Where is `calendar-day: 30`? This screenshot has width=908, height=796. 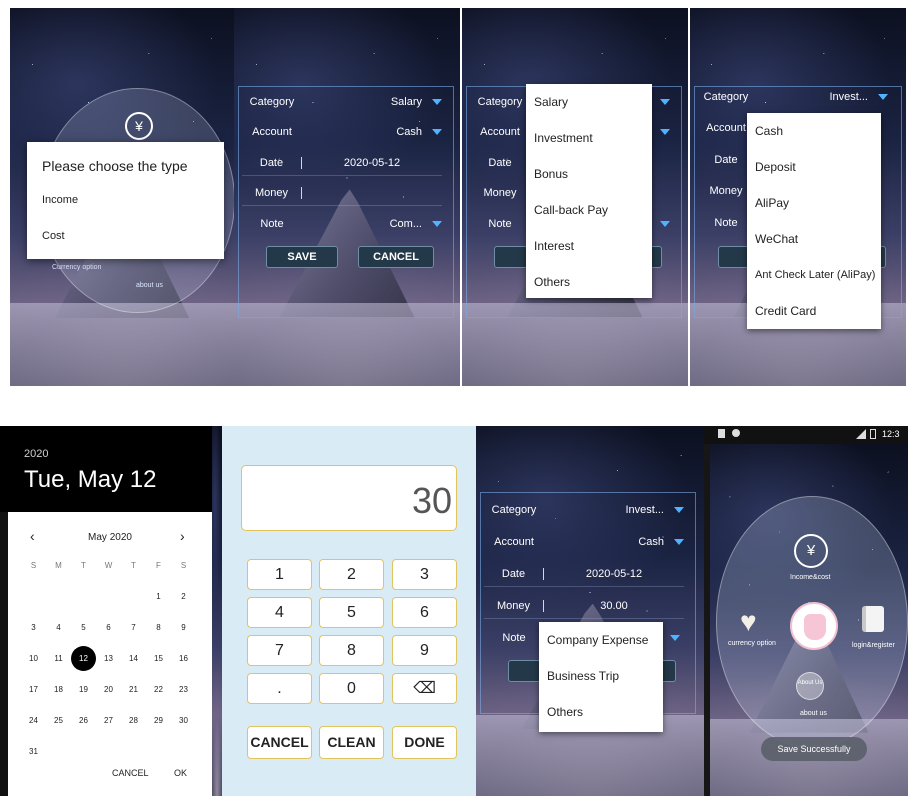 calendar-day: 30 is located at coordinates (183, 723).